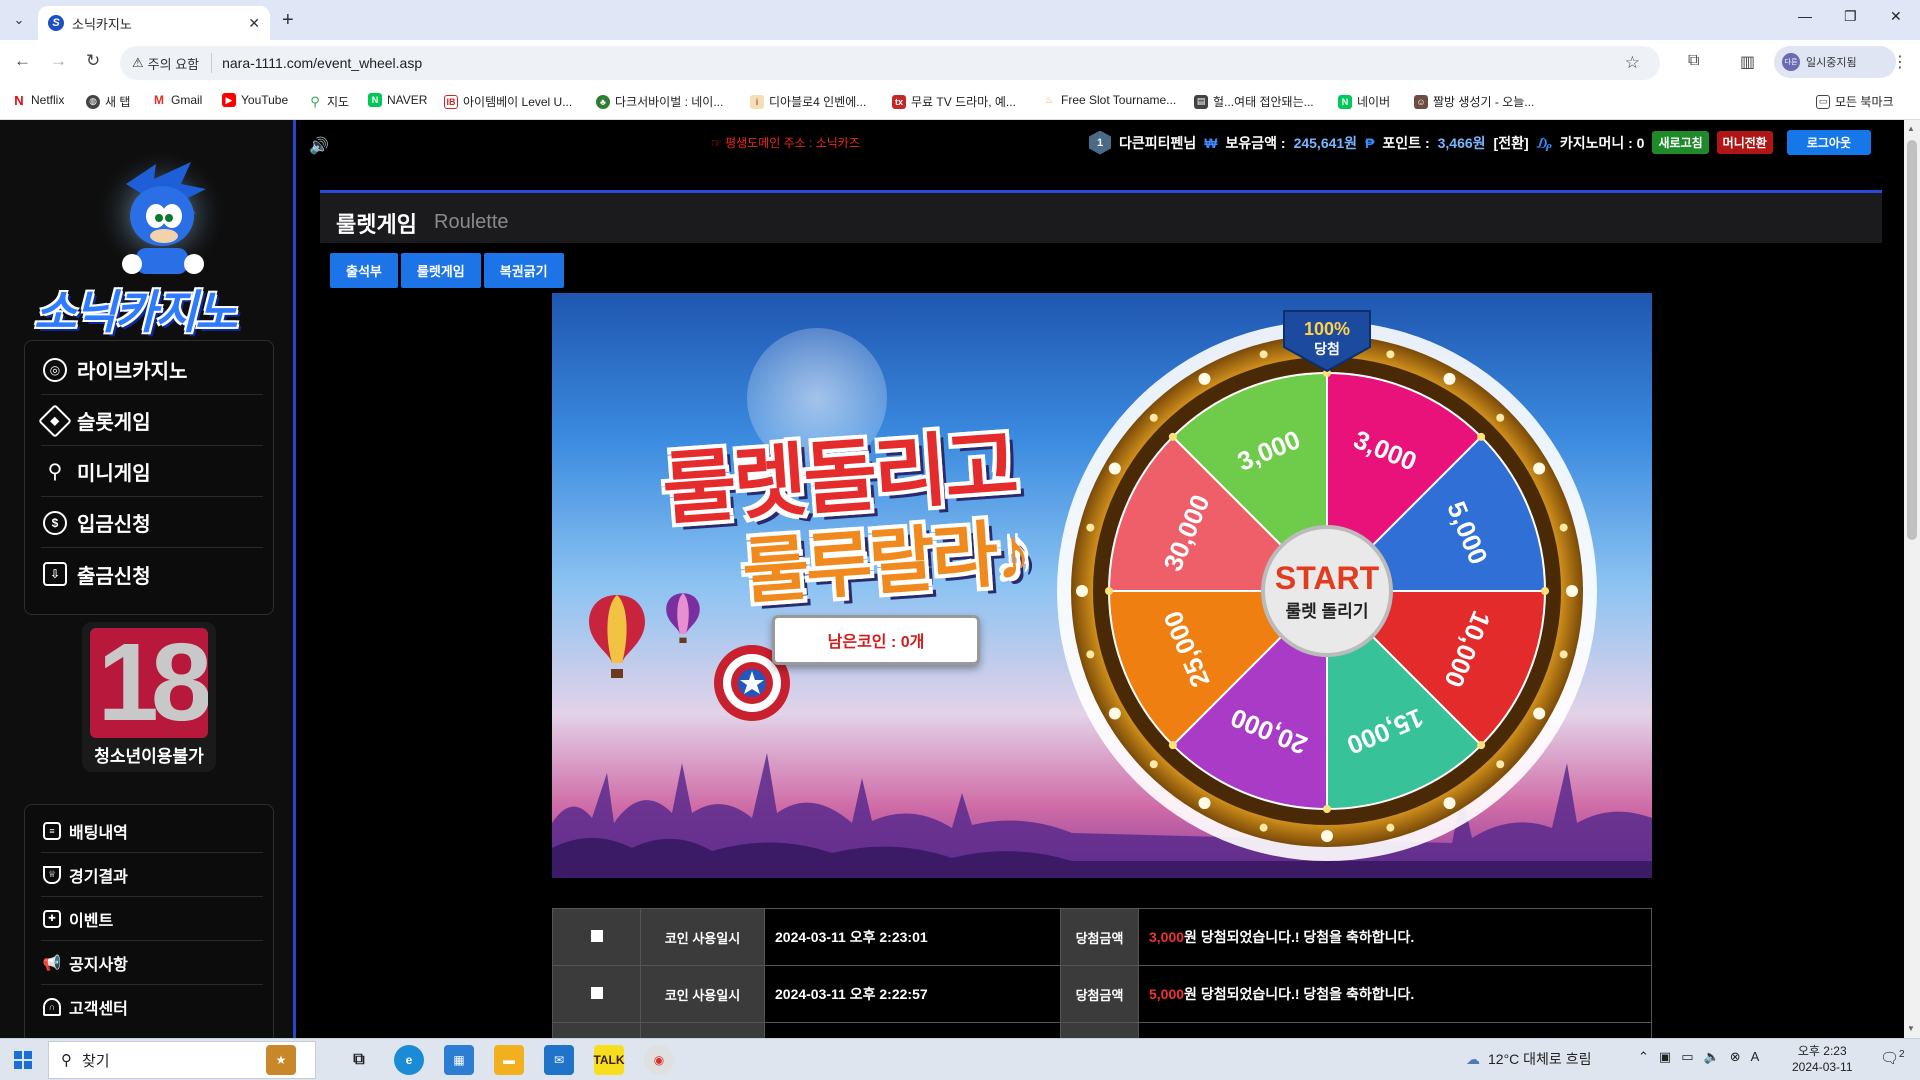 The width and height of the screenshot is (1920, 1080). Describe the element at coordinates (509, 1060) in the screenshot. I see `file-explorer-icon: ▬` at that location.